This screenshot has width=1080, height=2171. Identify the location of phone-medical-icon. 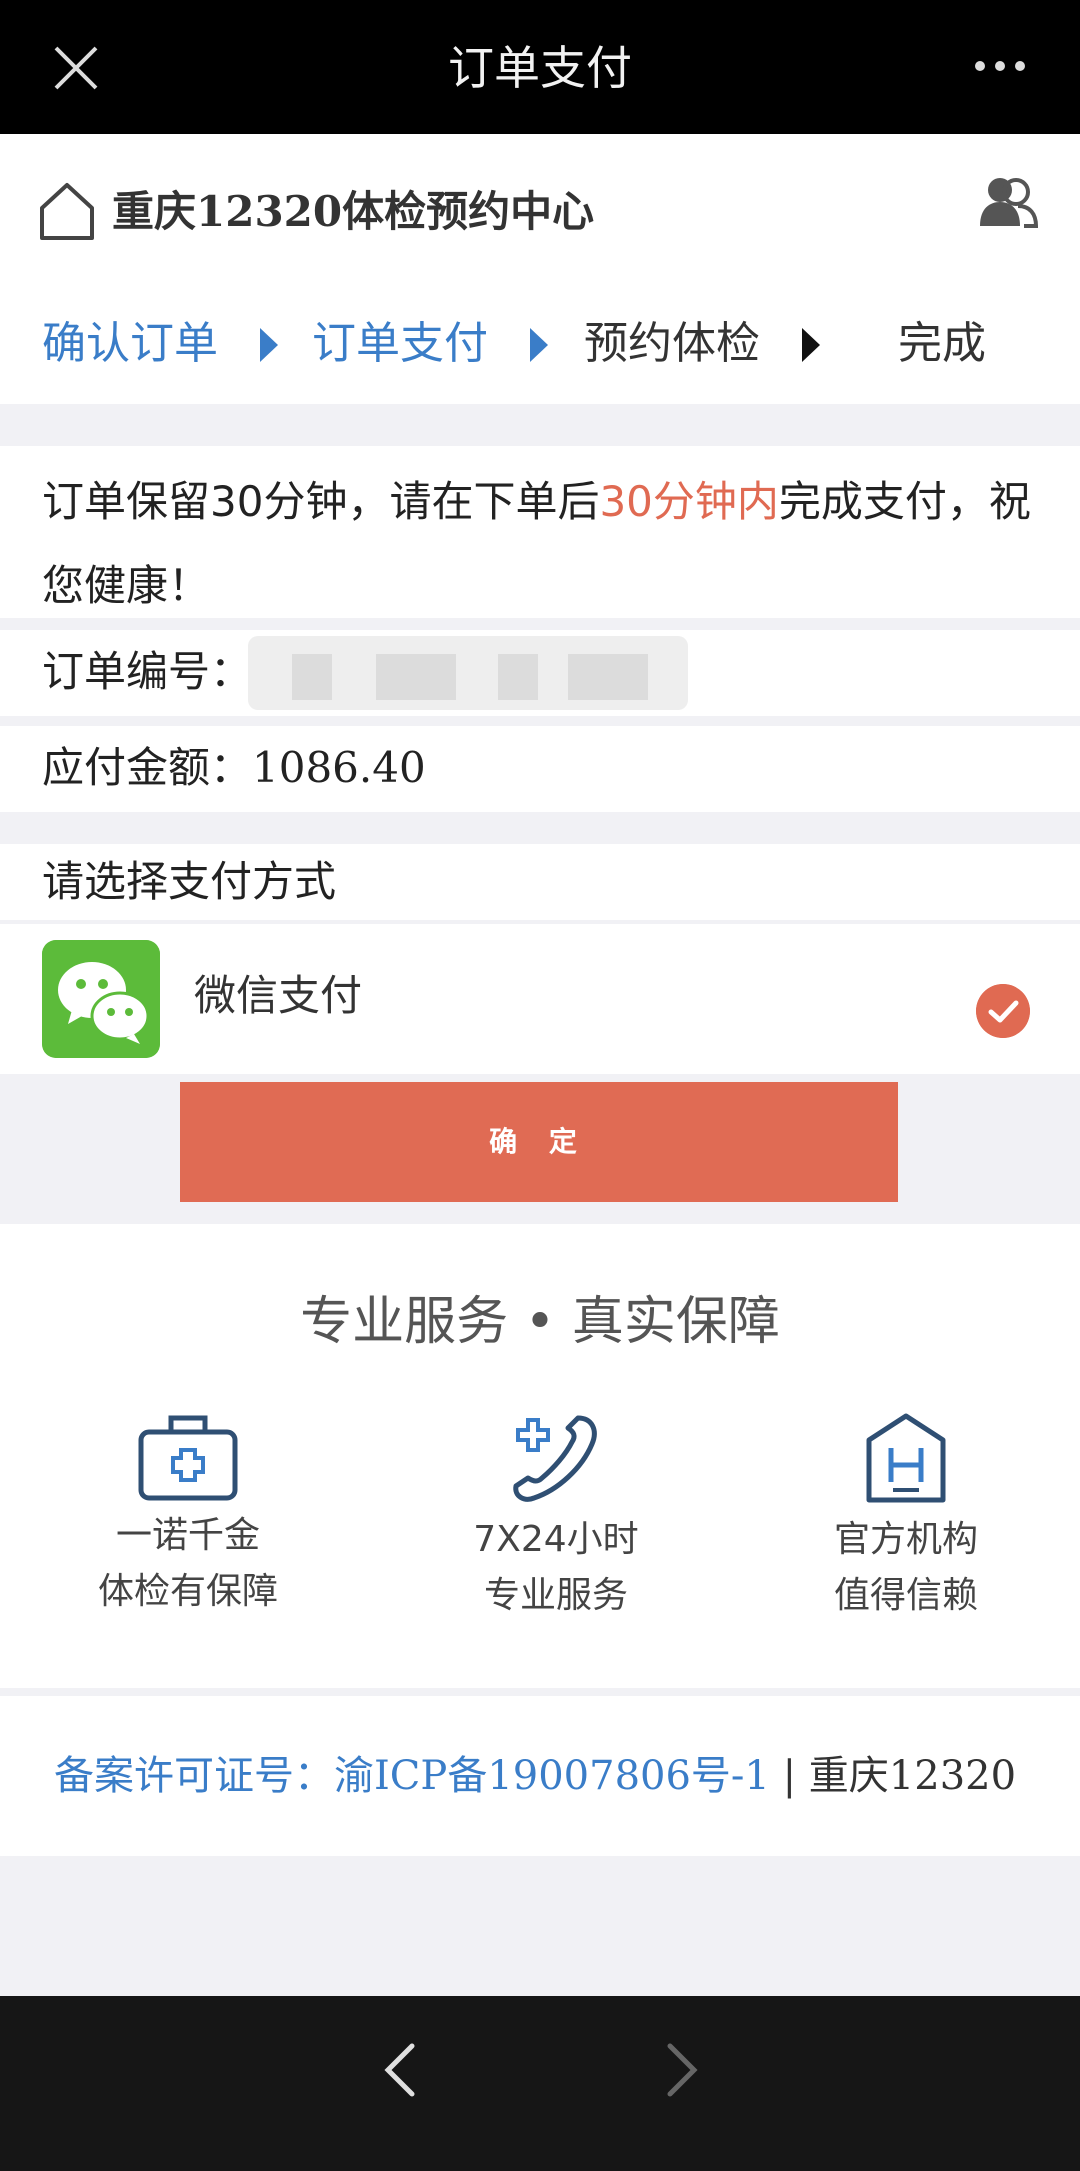
(555, 1458).